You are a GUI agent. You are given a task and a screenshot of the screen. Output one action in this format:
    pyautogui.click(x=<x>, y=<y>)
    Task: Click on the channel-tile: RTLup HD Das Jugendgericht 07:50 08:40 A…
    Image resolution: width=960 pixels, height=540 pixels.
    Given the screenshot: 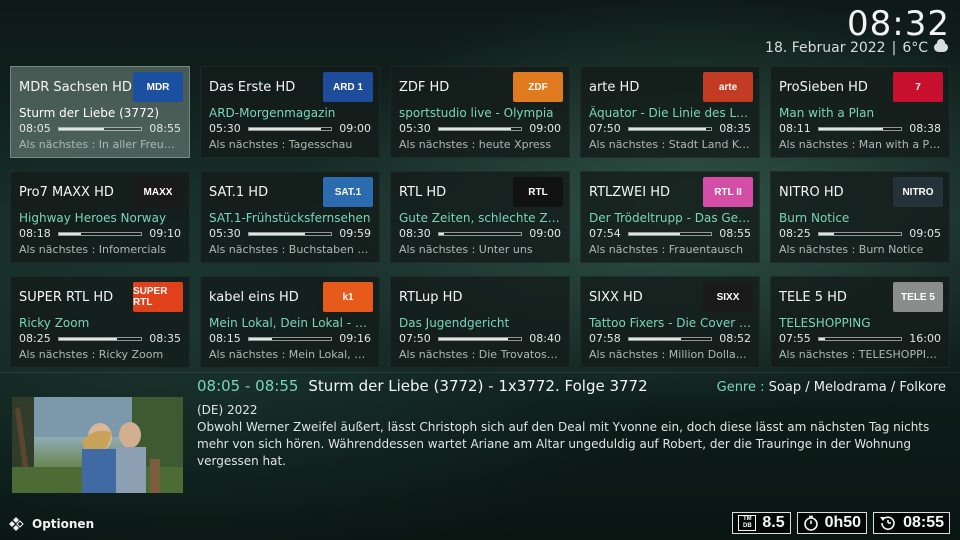 What is the action you would take?
    pyautogui.click(x=480, y=322)
    